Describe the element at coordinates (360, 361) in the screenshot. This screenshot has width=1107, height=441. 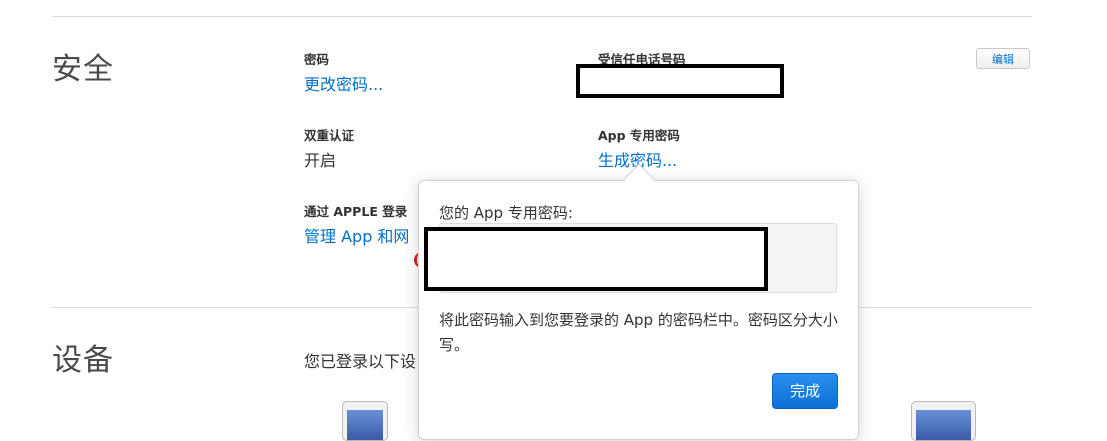
I see `devices-description: 您已登录以下设` at that location.